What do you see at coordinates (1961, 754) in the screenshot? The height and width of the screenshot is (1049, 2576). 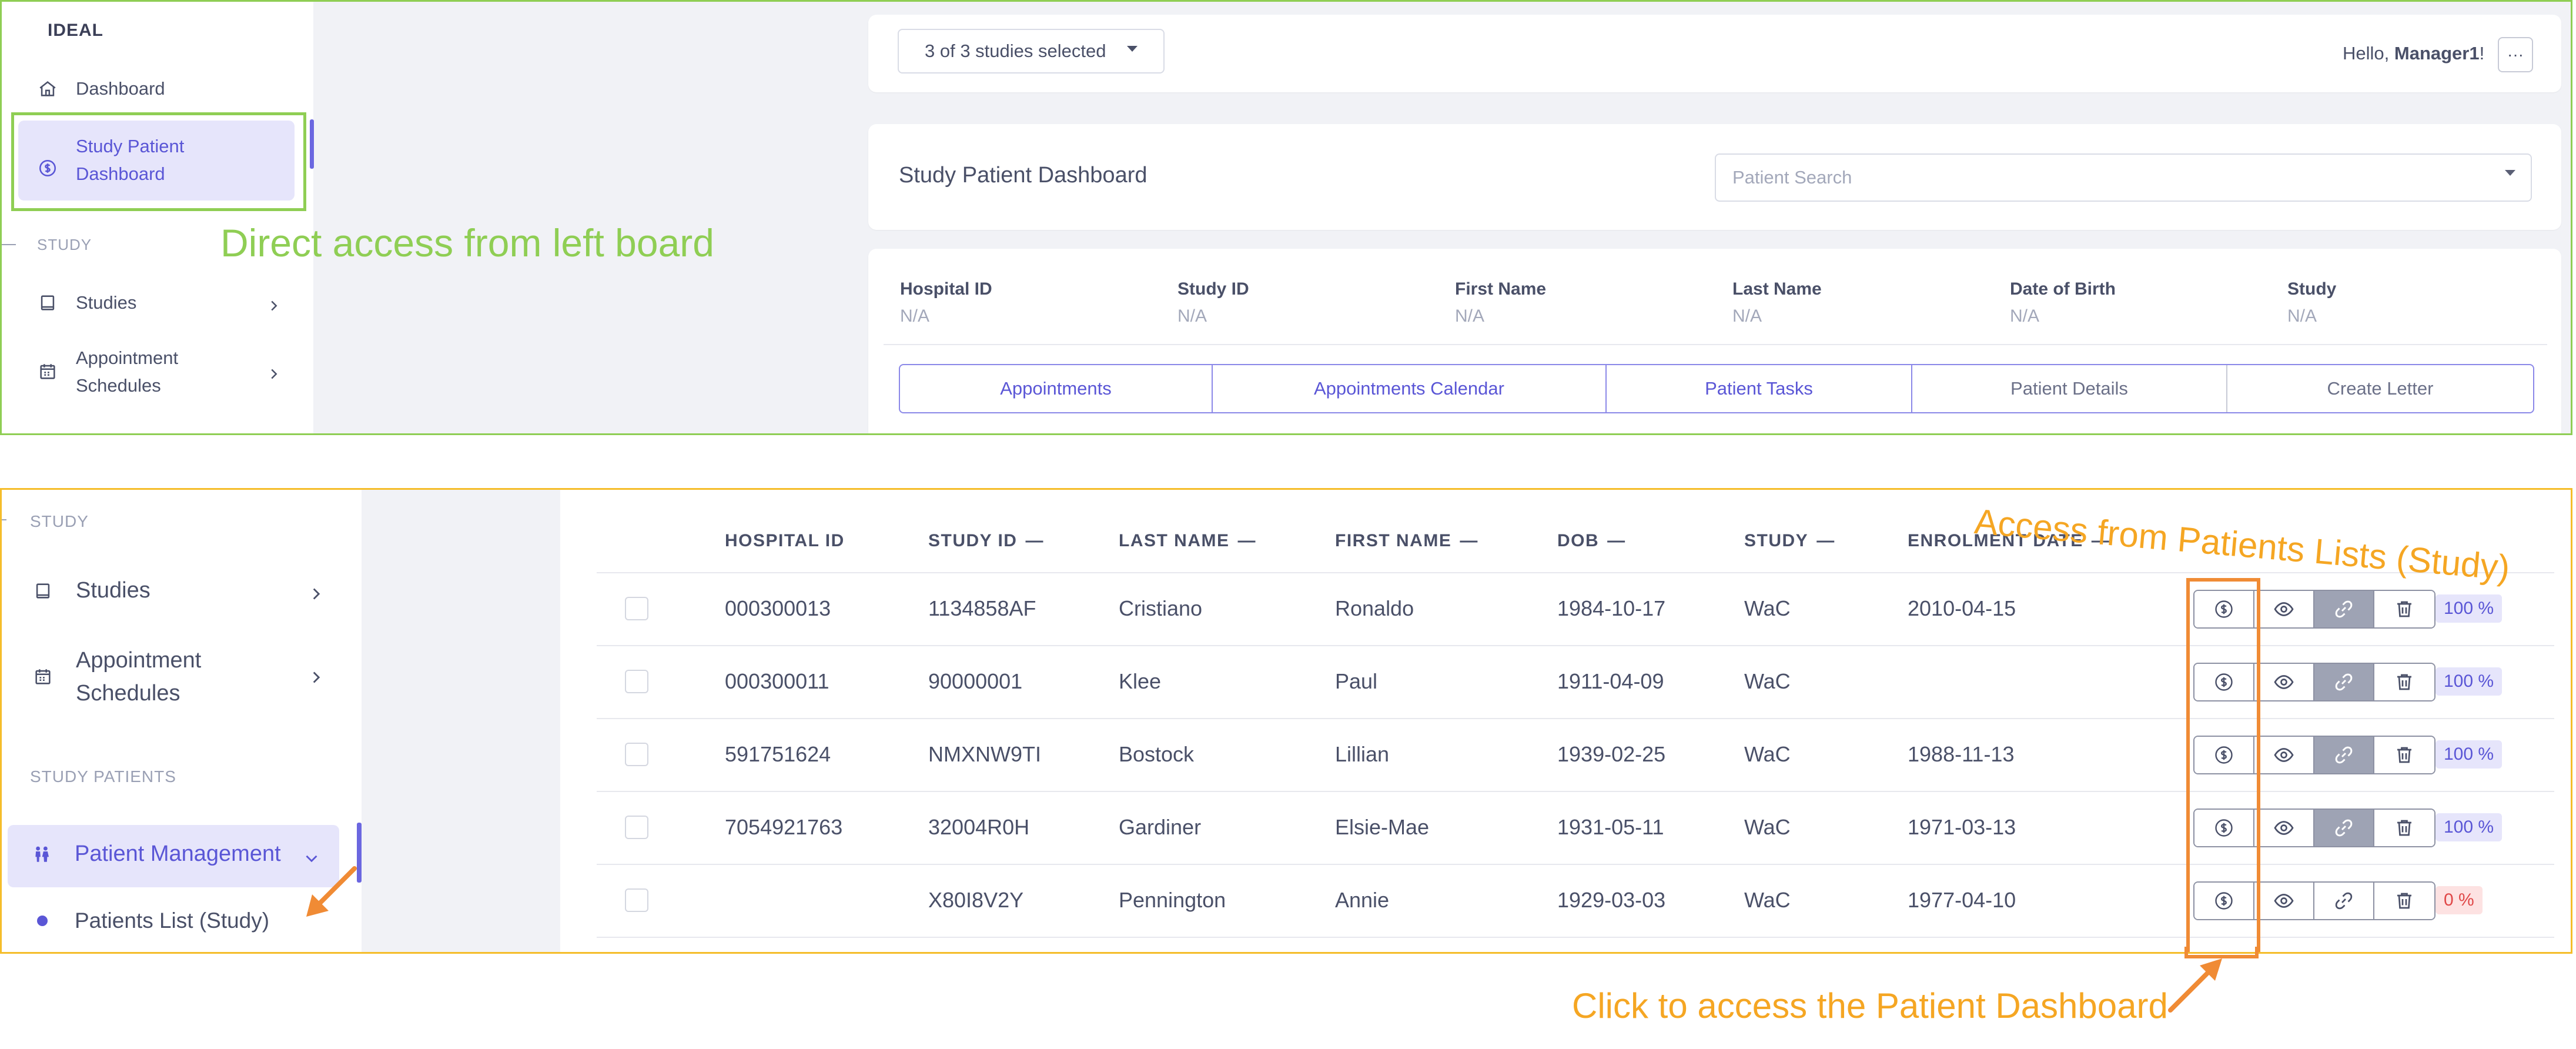 I see `cell-enrolment-date: 1988-11-13` at bounding box center [1961, 754].